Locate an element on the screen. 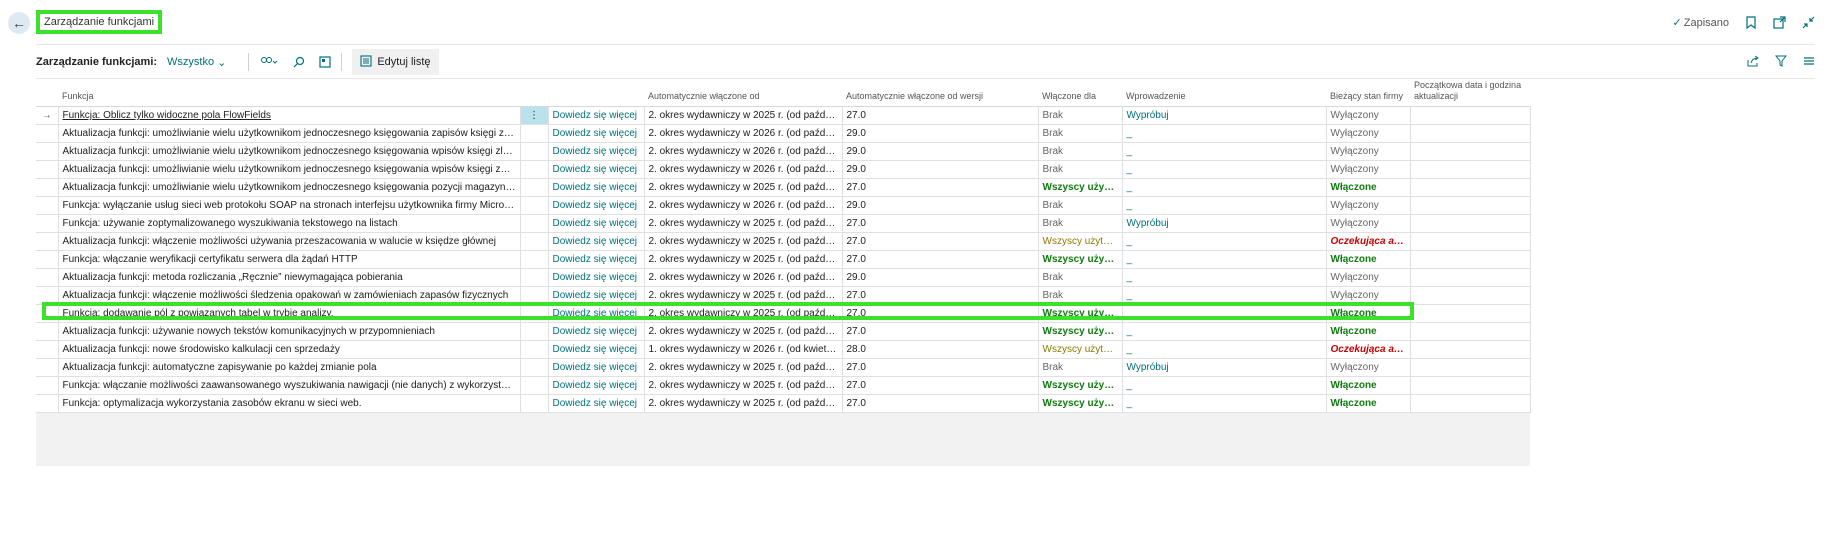 The width and height of the screenshot is (1837, 547). edit-list-button: Edytuj listę is located at coordinates (395, 62).